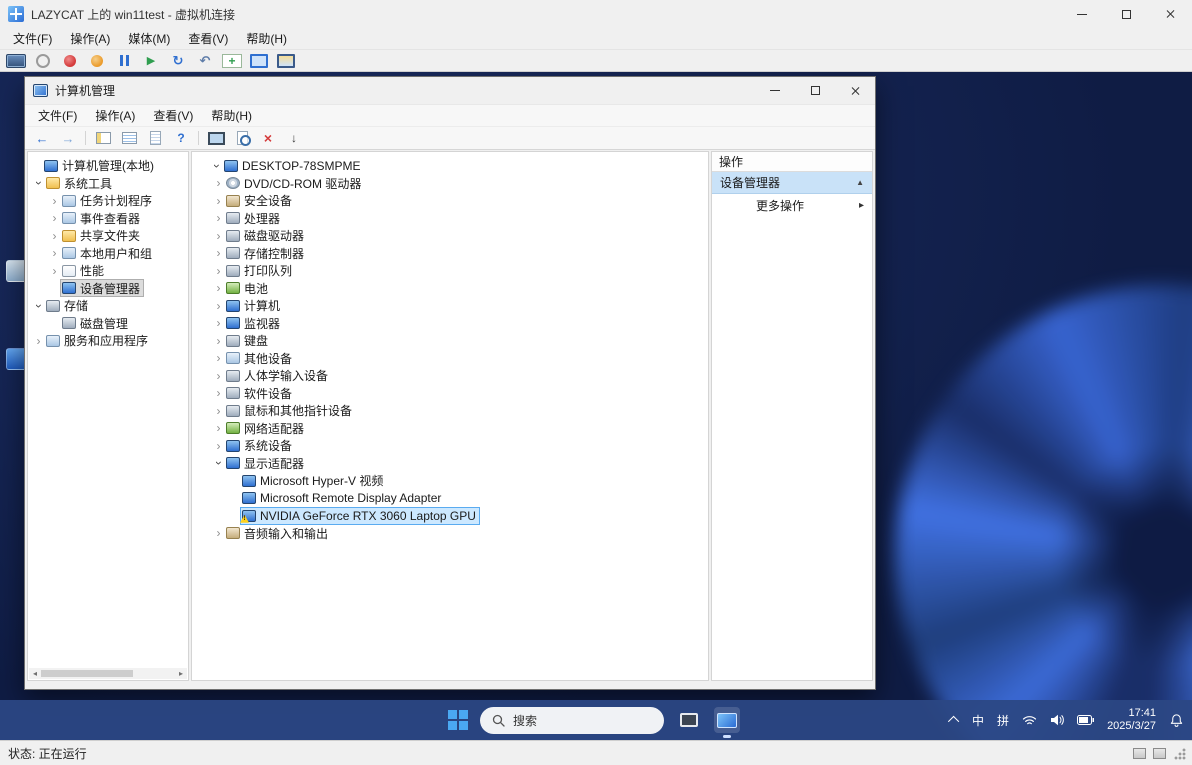 Image resolution: width=1192 pixels, height=765 pixels. Describe the element at coordinates (57, 115) in the screenshot. I see `cm-menu-item: 文件(F)` at that location.